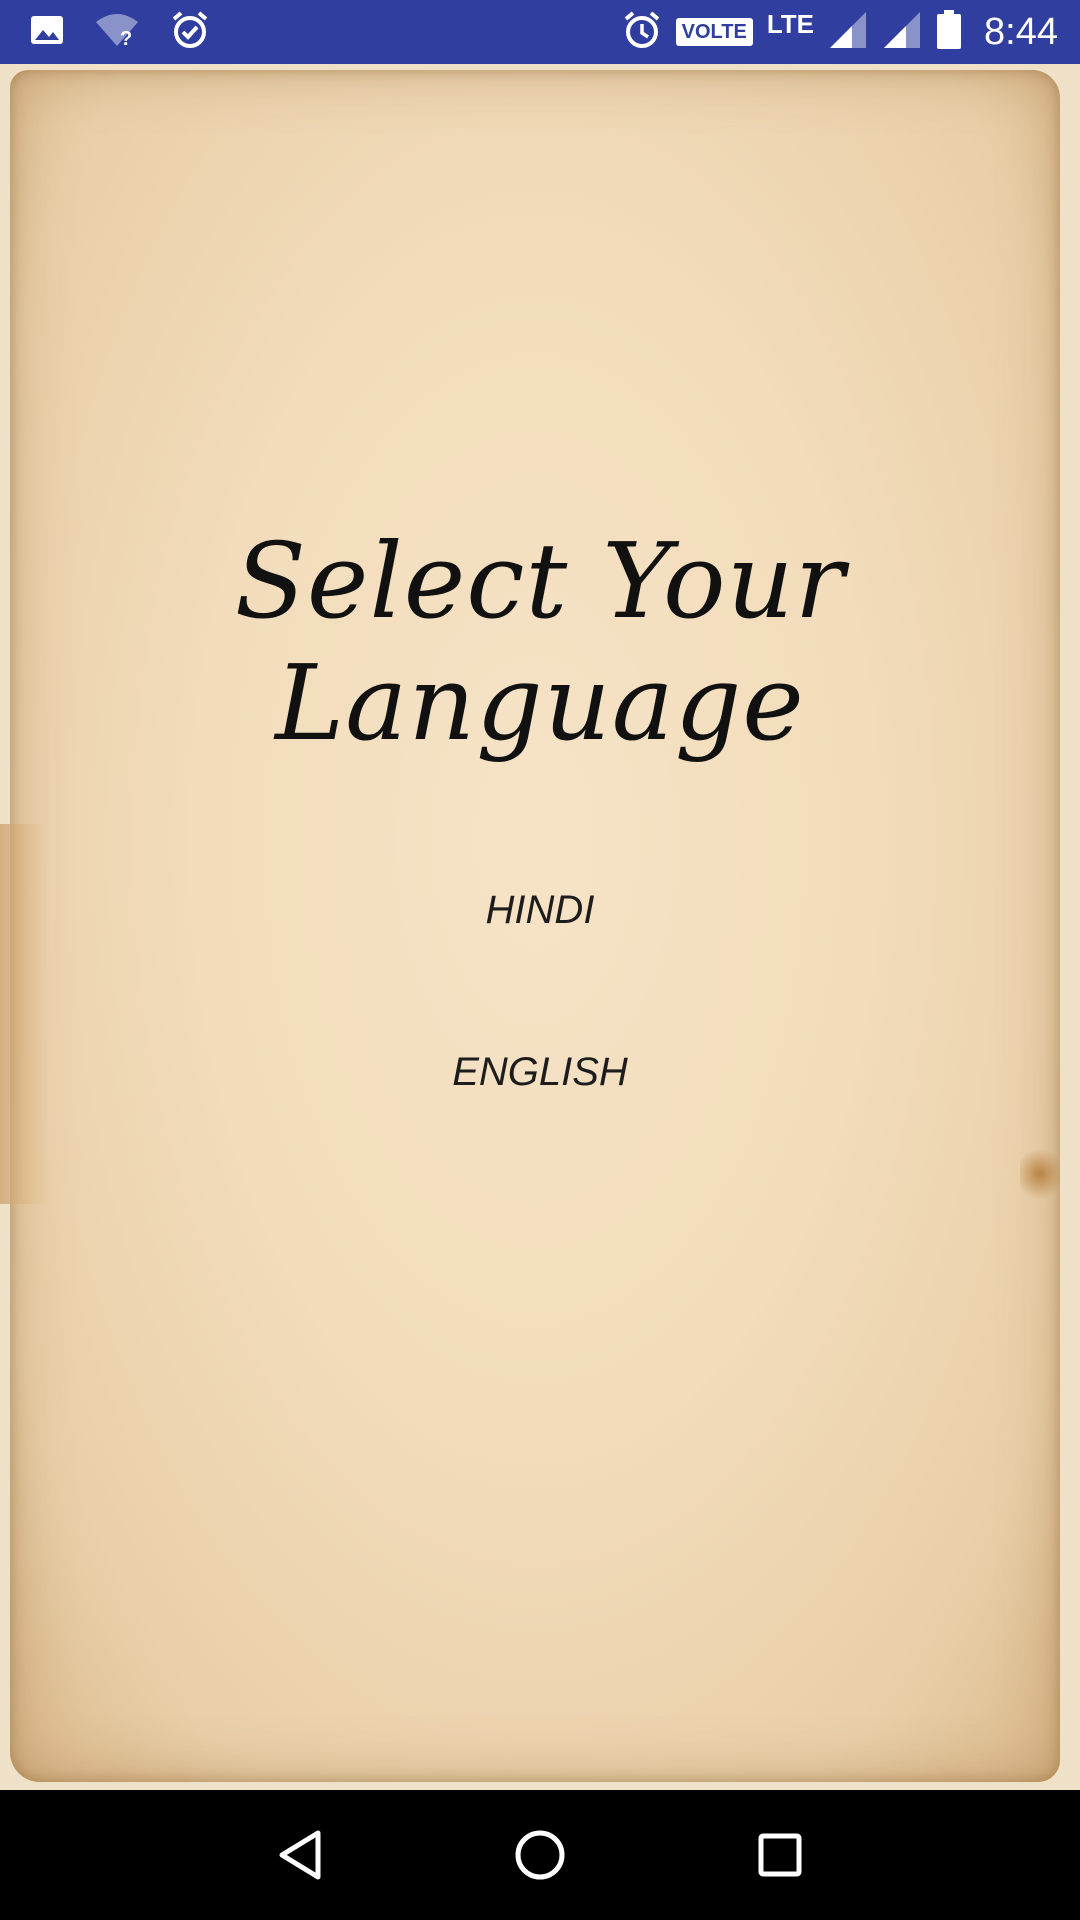 This screenshot has height=1920, width=1080. I want to click on language-option-english: ENGLISH, so click(540, 1072).